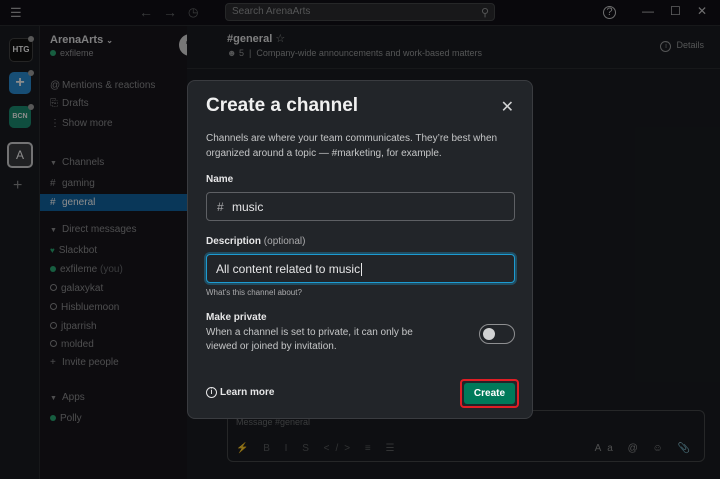 The height and width of the screenshot is (479, 720). What do you see at coordinates (211, 392) in the screenshot?
I see `info-icon: i` at bounding box center [211, 392].